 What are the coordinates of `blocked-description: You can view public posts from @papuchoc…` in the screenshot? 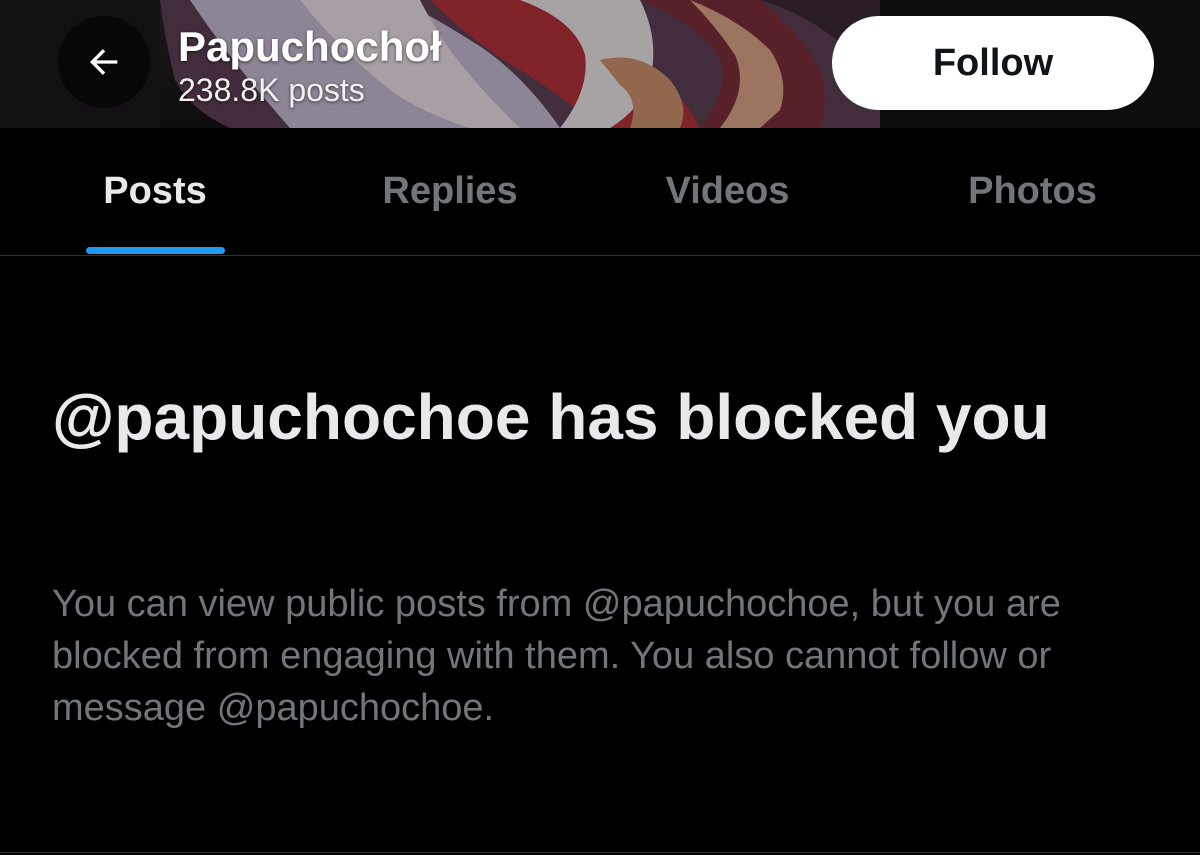 It's located at (556, 656).